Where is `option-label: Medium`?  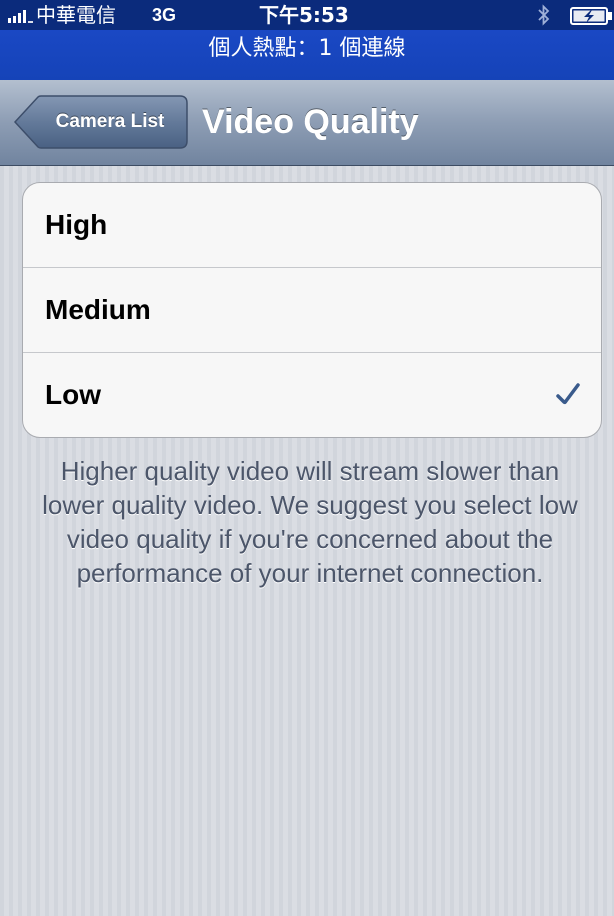
option-label: Medium is located at coordinates (98, 309).